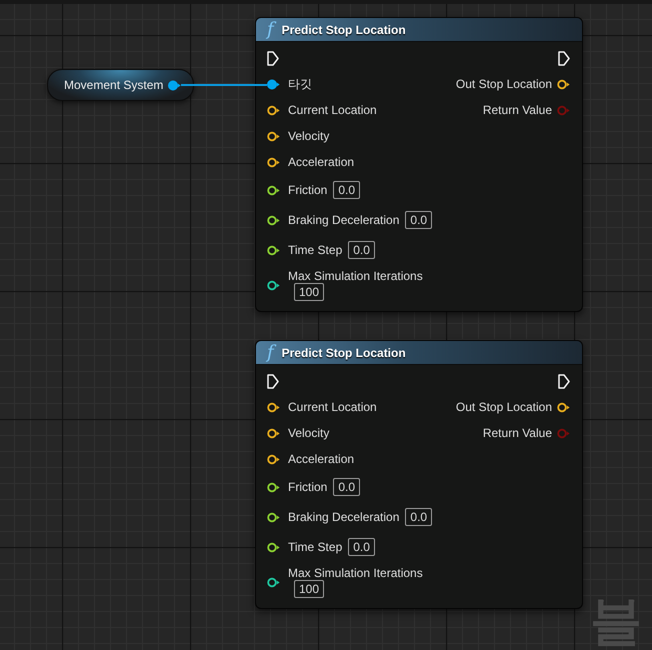 This screenshot has width=652, height=650. Describe the element at coordinates (114, 85) in the screenshot. I see `node-title: Movement System` at that location.